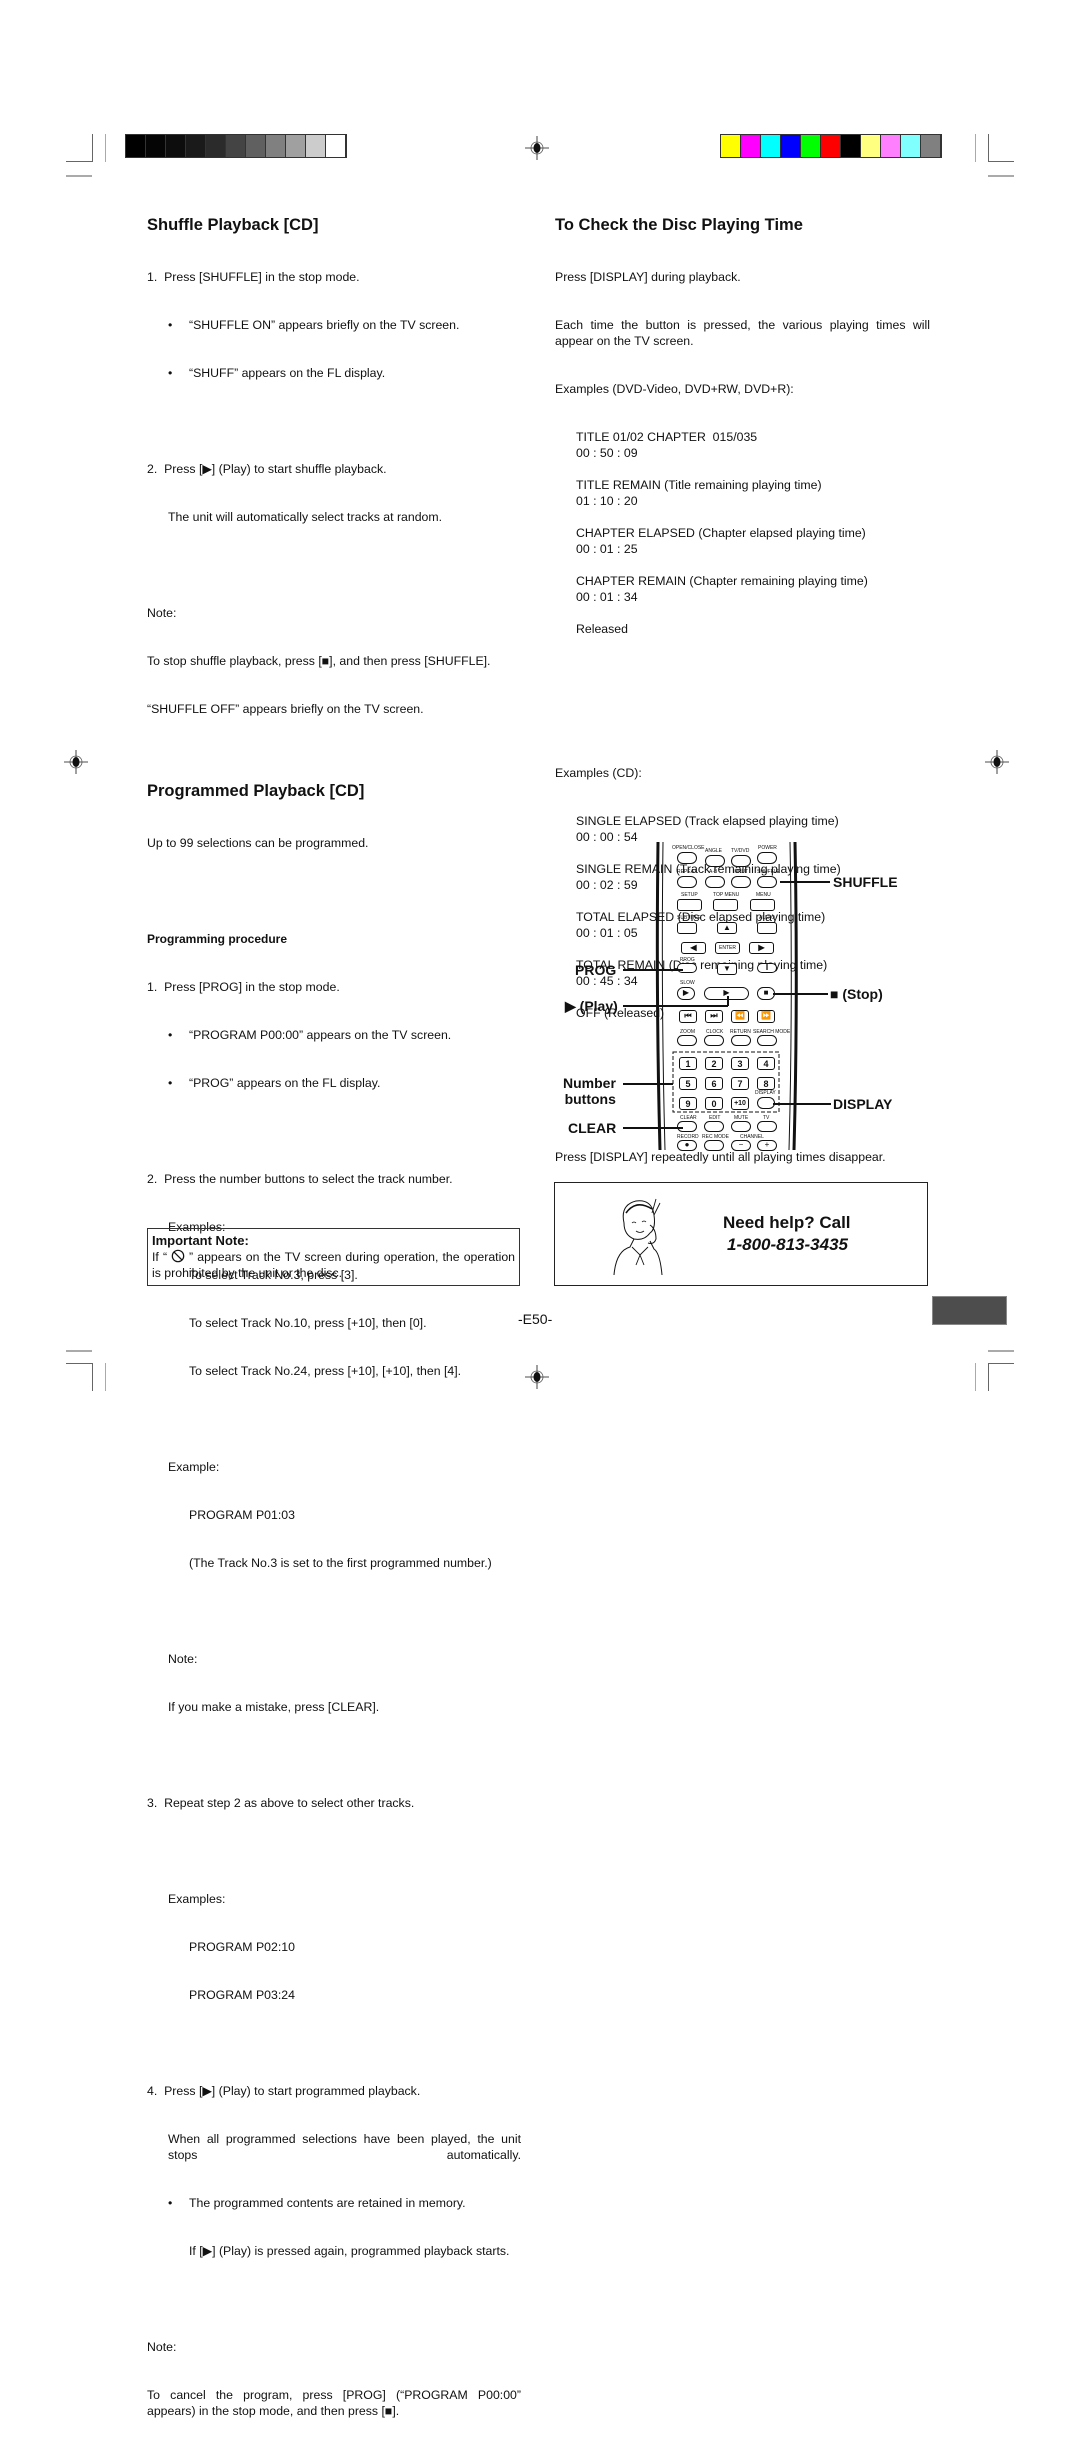 The image size is (1080, 2451). What do you see at coordinates (687, 968) in the screenshot?
I see `prog-button` at bounding box center [687, 968].